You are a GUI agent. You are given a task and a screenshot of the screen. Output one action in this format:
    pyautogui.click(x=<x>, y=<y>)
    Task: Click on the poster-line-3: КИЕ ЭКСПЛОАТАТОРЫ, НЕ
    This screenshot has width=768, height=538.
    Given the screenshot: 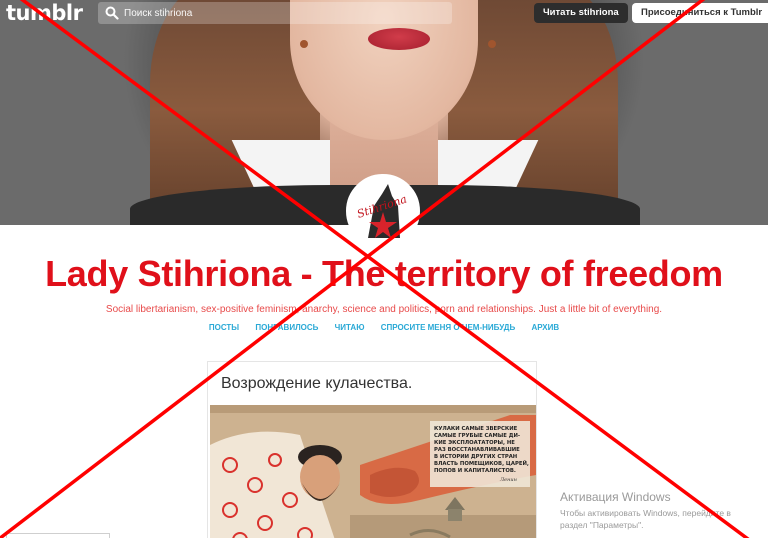 What is the action you would take?
    pyautogui.click(x=474, y=443)
    